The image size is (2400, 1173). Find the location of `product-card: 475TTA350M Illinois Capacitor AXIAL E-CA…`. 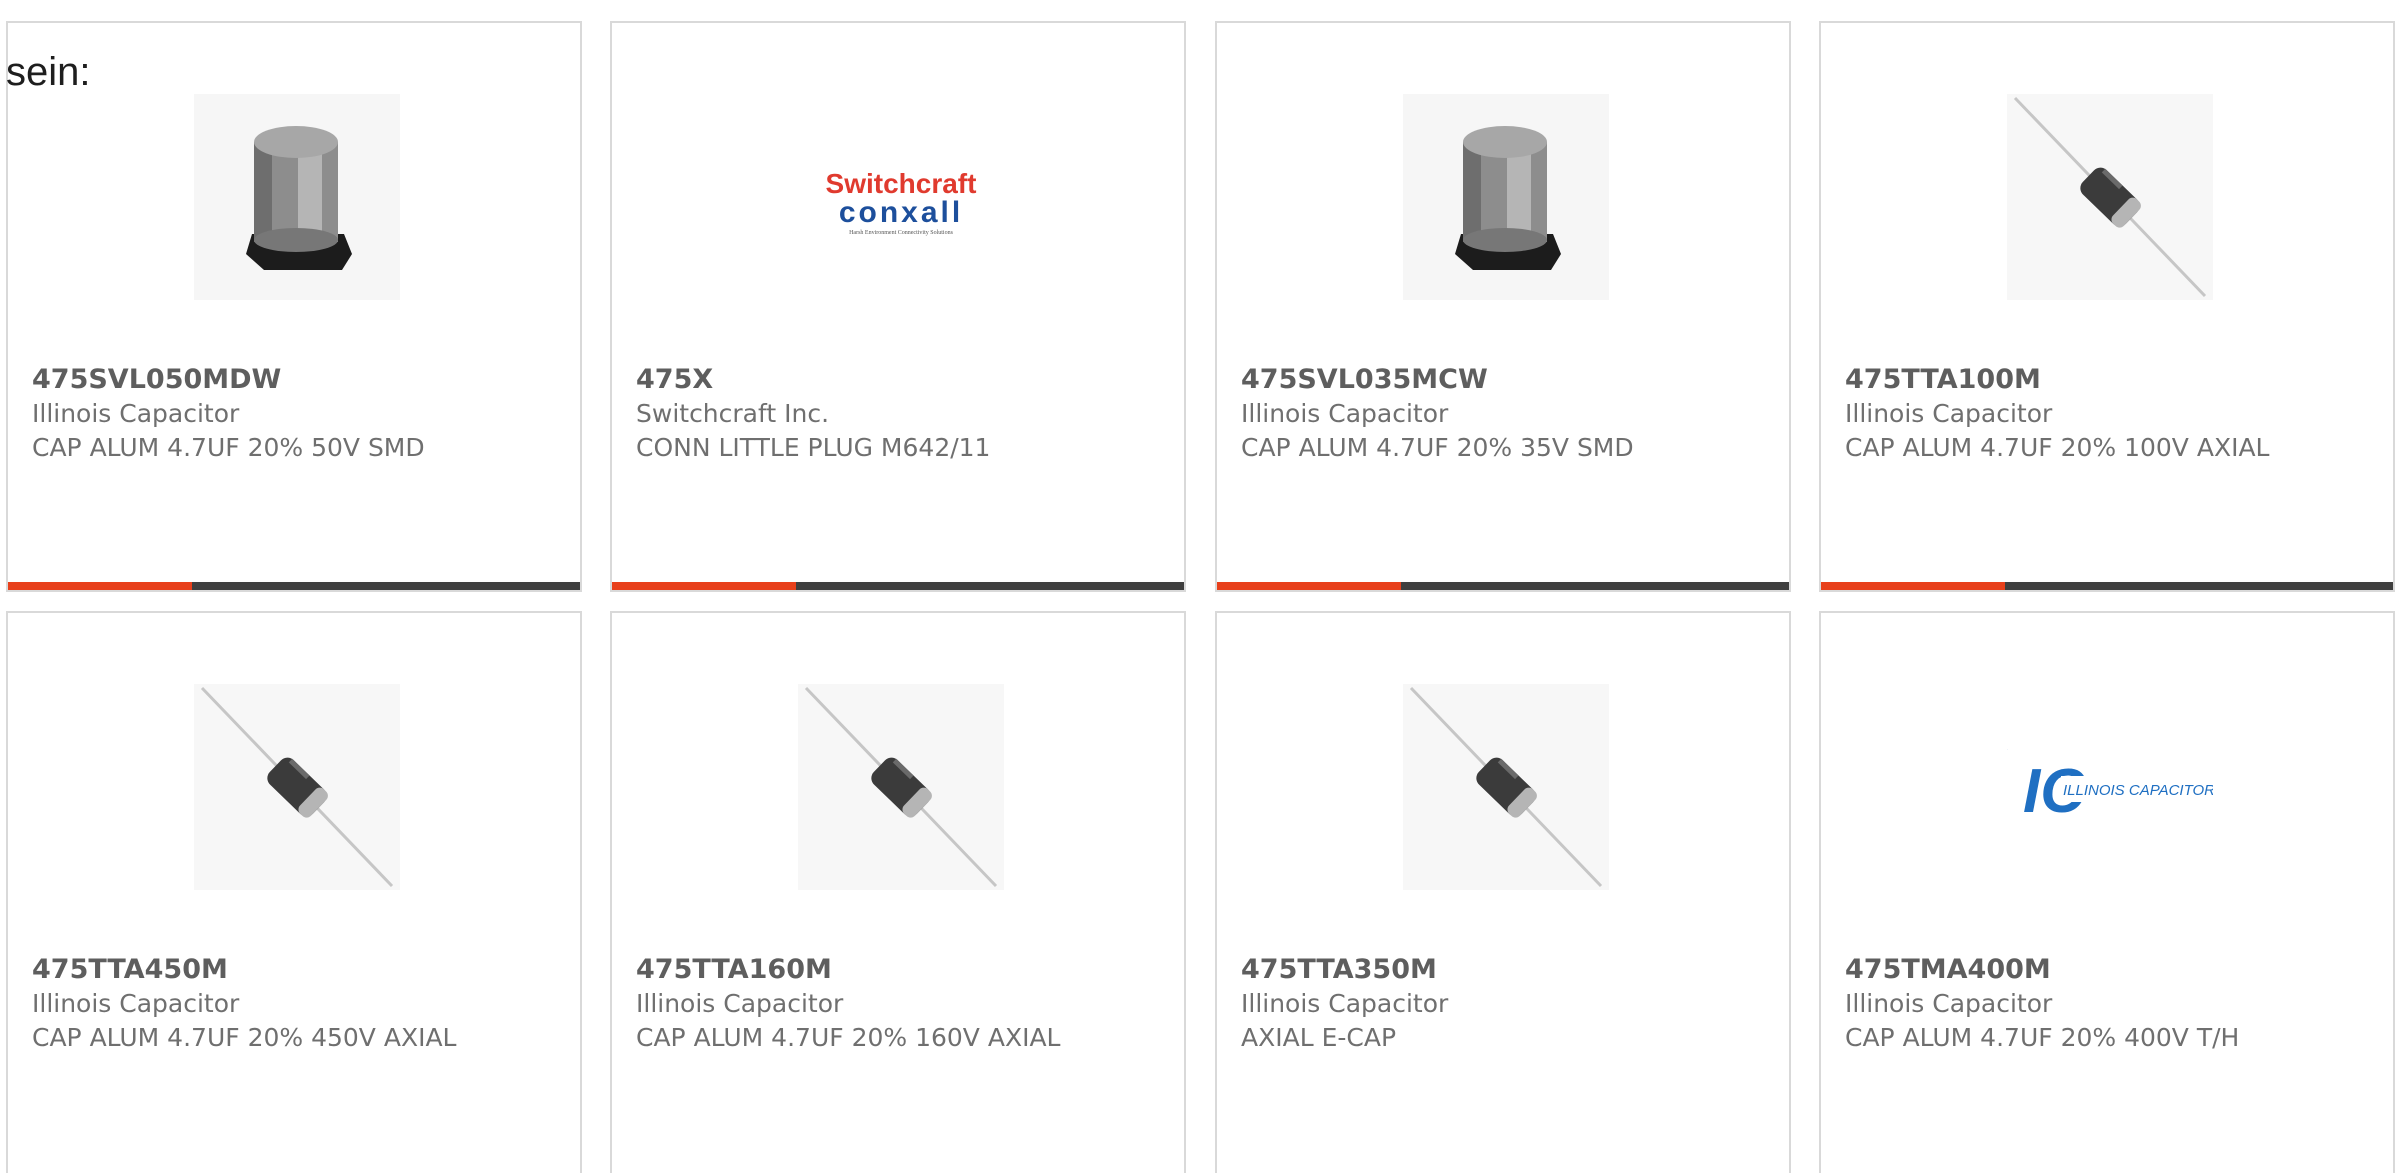

product-card: 475TTA350M Illinois Capacitor AXIAL E-CA… is located at coordinates (1503, 892).